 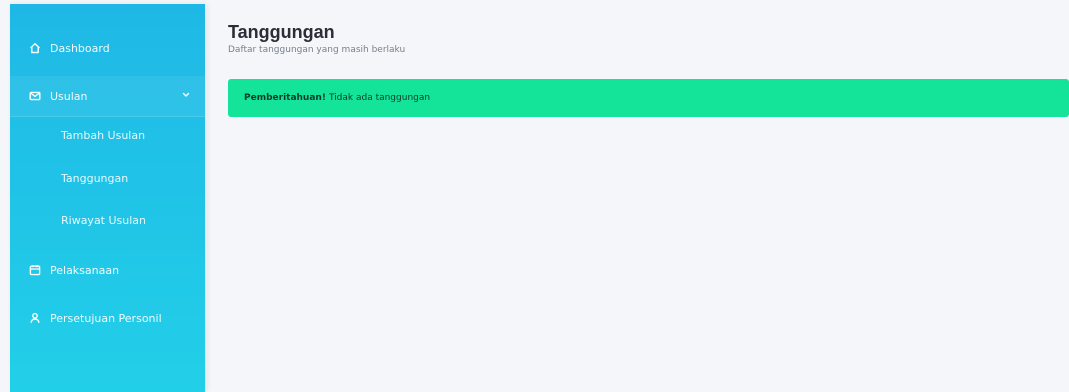 I want to click on alert-message: Tidak ada tanggungan, so click(x=379, y=98).